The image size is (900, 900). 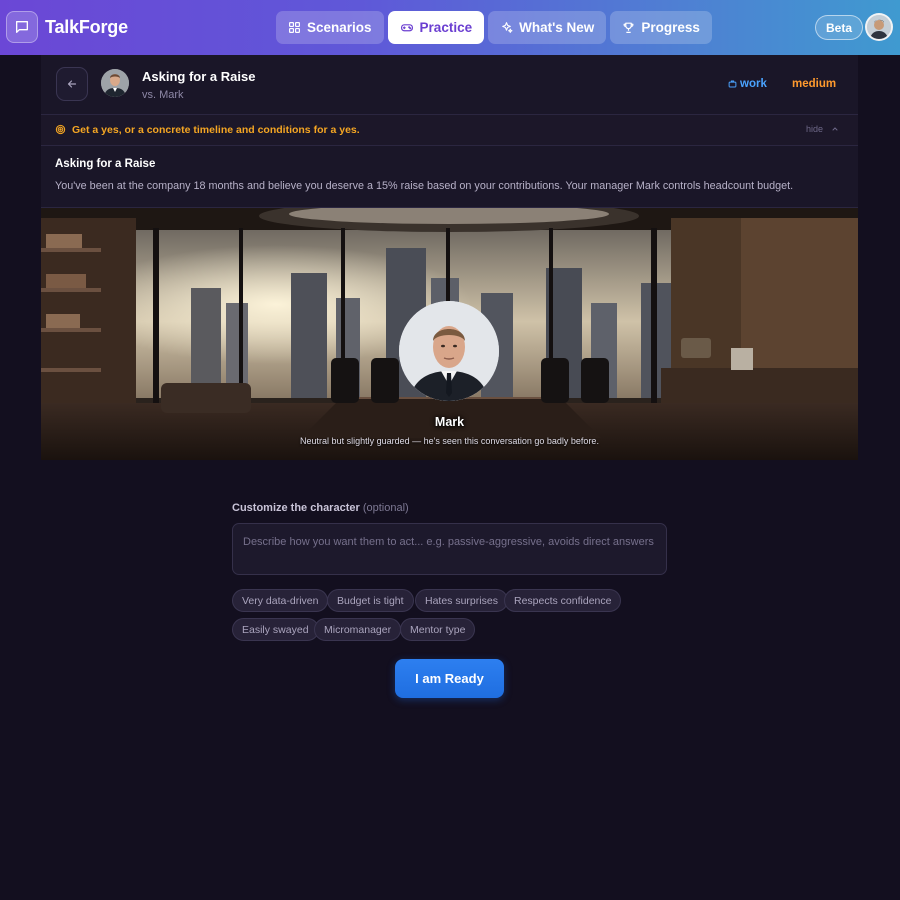 What do you see at coordinates (358, 629) in the screenshot?
I see `chip-micromanager: Micromanager` at bounding box center [358, 629].